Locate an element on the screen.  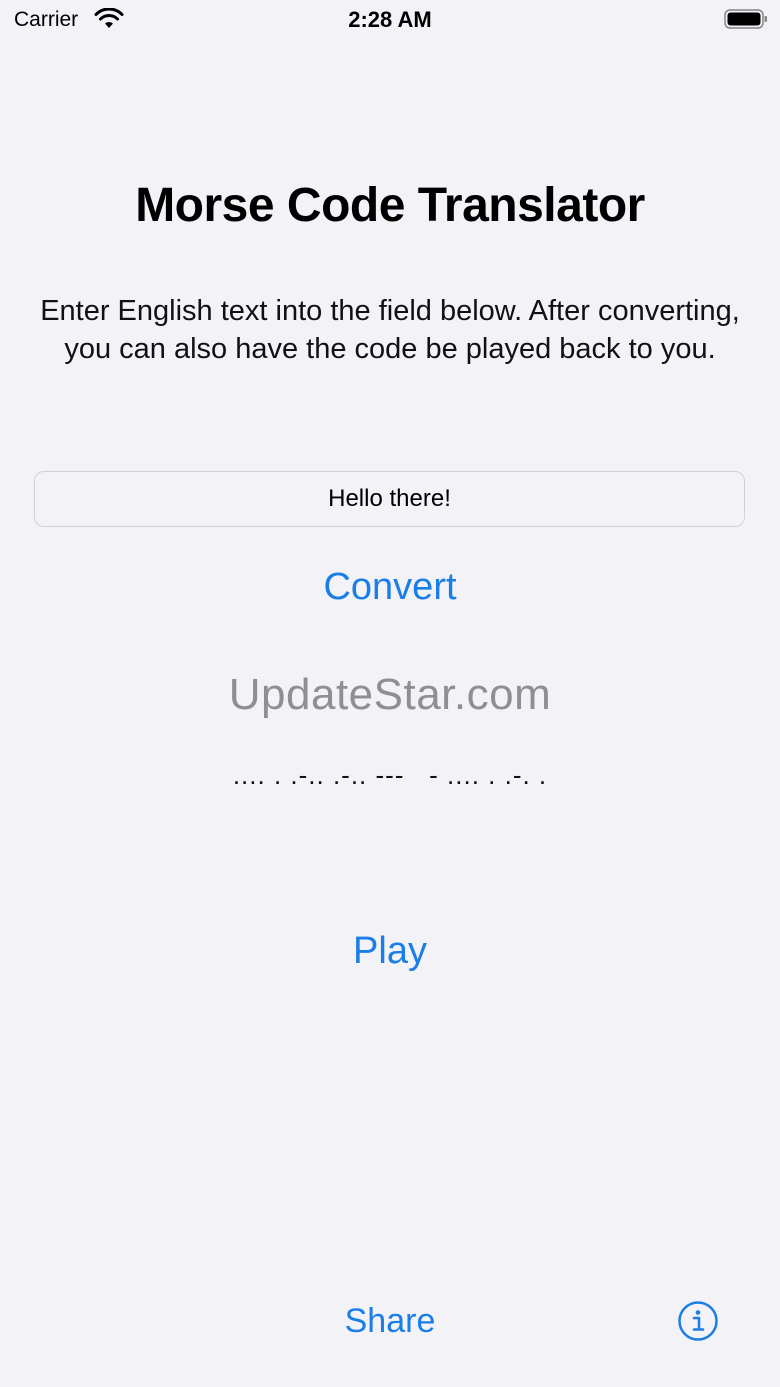
battery-icon is located at coordinates (745, 19).